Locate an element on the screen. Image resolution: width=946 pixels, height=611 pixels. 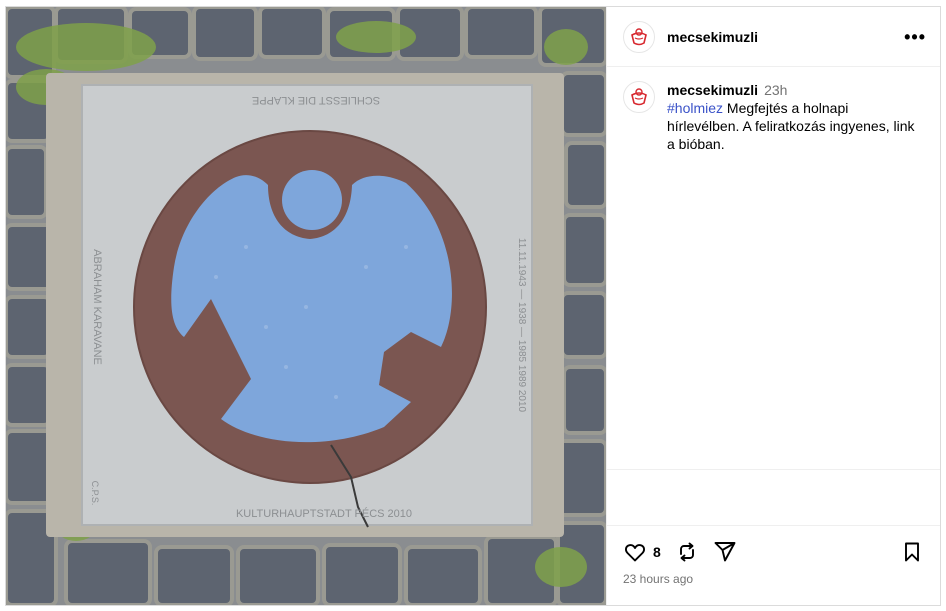
actions-area: 8 23 hours ago is located at coordinates (773, 565).